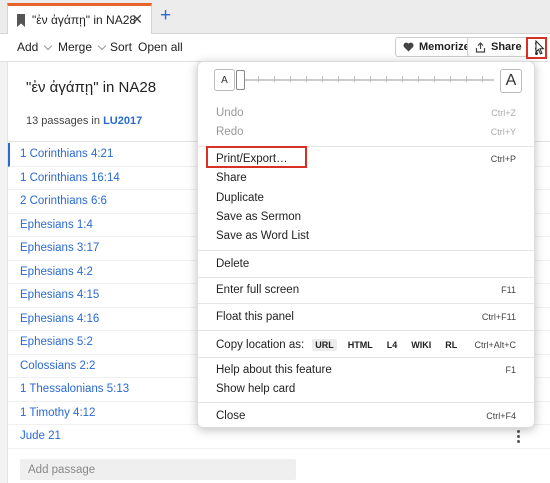 The image size is (550, 483). What do you see at coordinates (165, 16) in the screenshot?
I see `new-tab-button: +` at bounding box center [165, 16].